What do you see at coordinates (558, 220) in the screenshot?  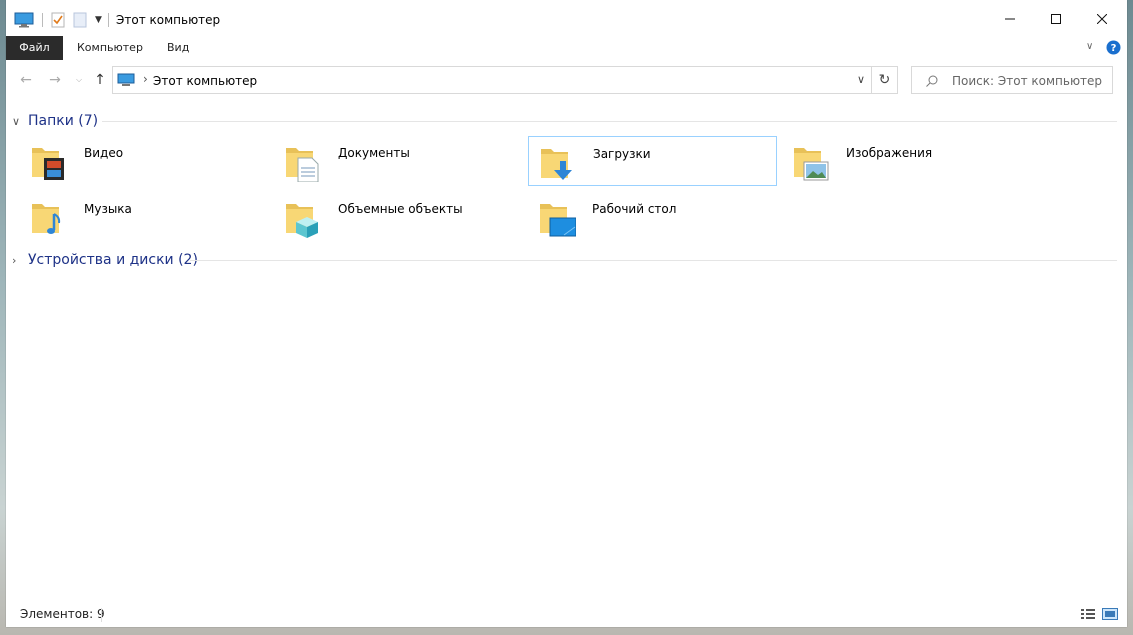 I see `desktop-folder-icon` at bounding box center [558, 220].